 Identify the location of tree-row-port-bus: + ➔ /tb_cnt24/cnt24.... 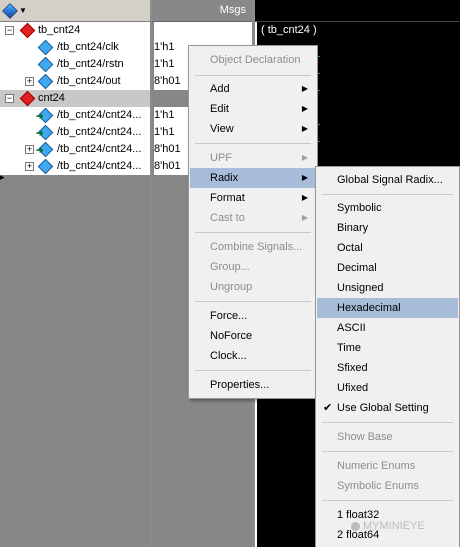
(75, 149).